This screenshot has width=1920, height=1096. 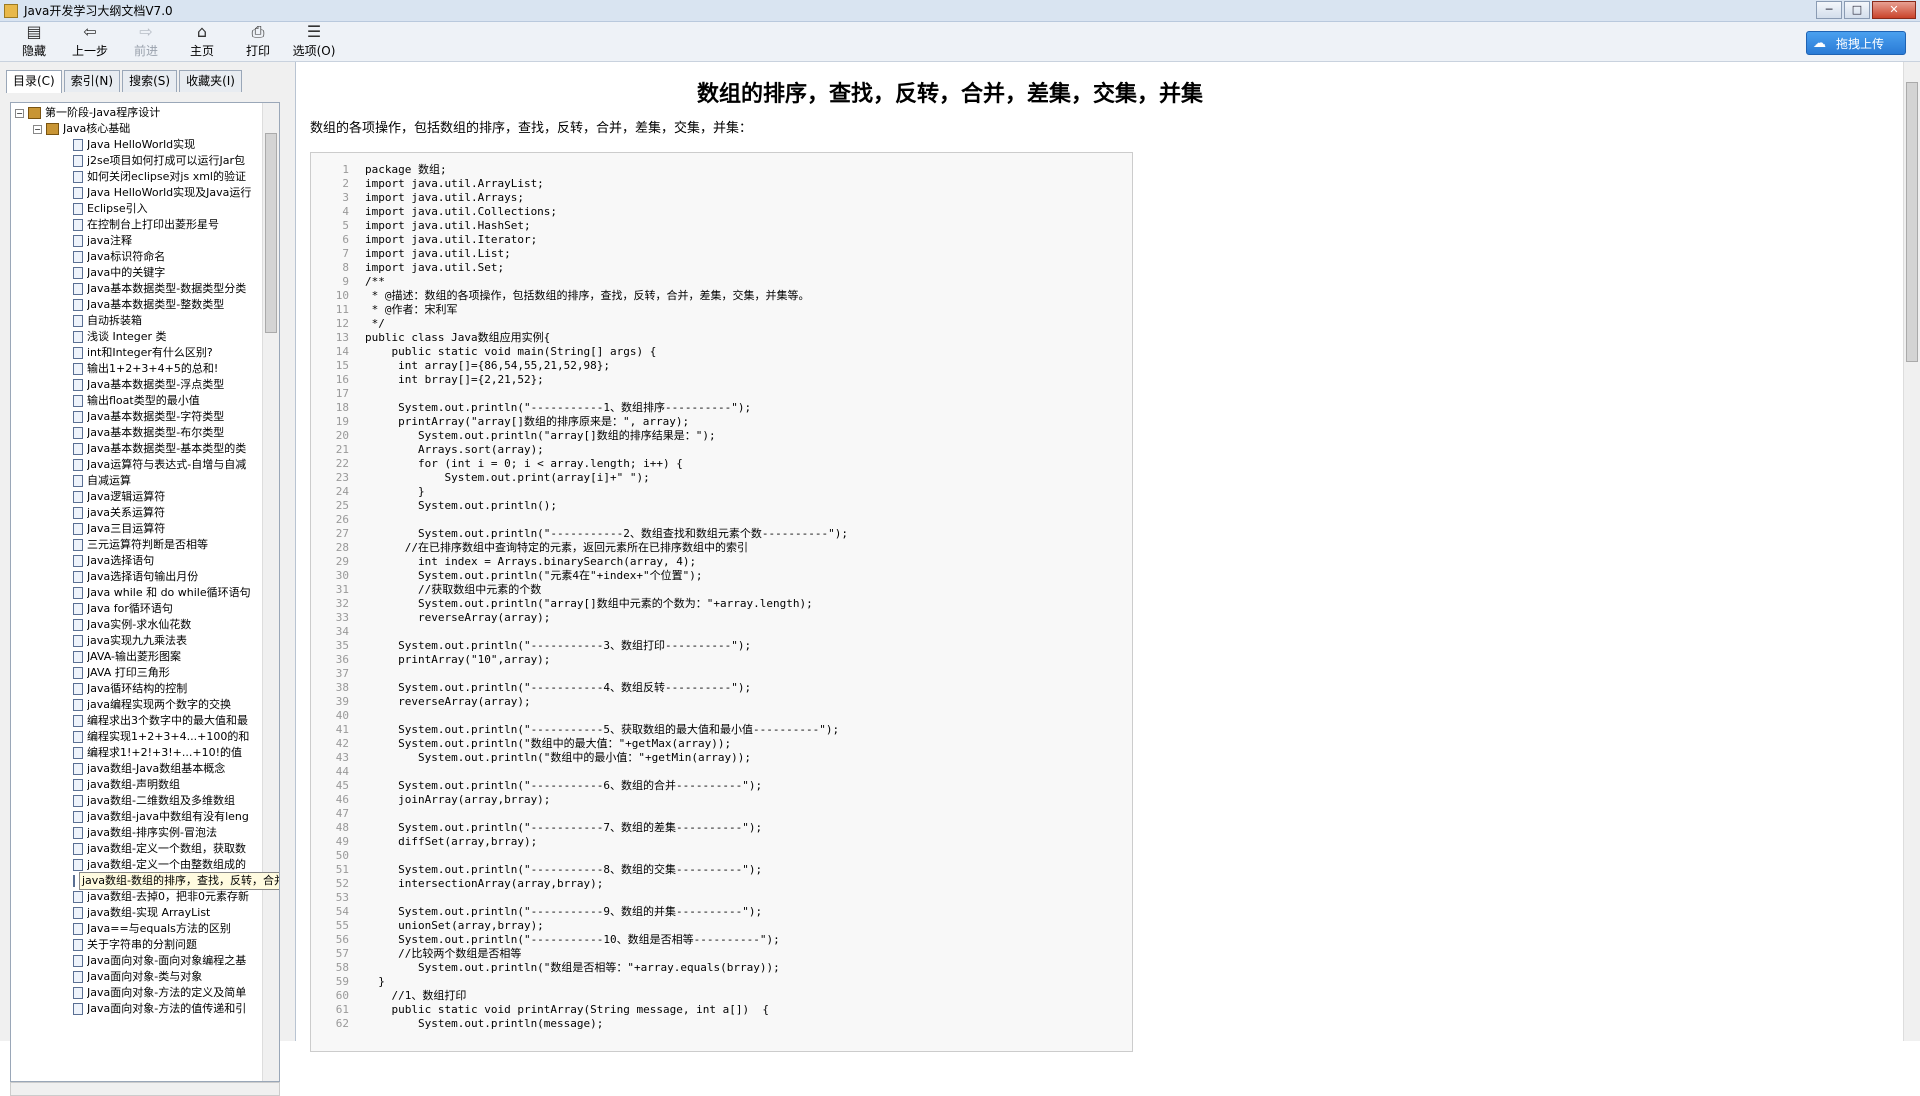 I want to click on tree-item: Java while 和 do while循环语句, so click(x=137, y=593).